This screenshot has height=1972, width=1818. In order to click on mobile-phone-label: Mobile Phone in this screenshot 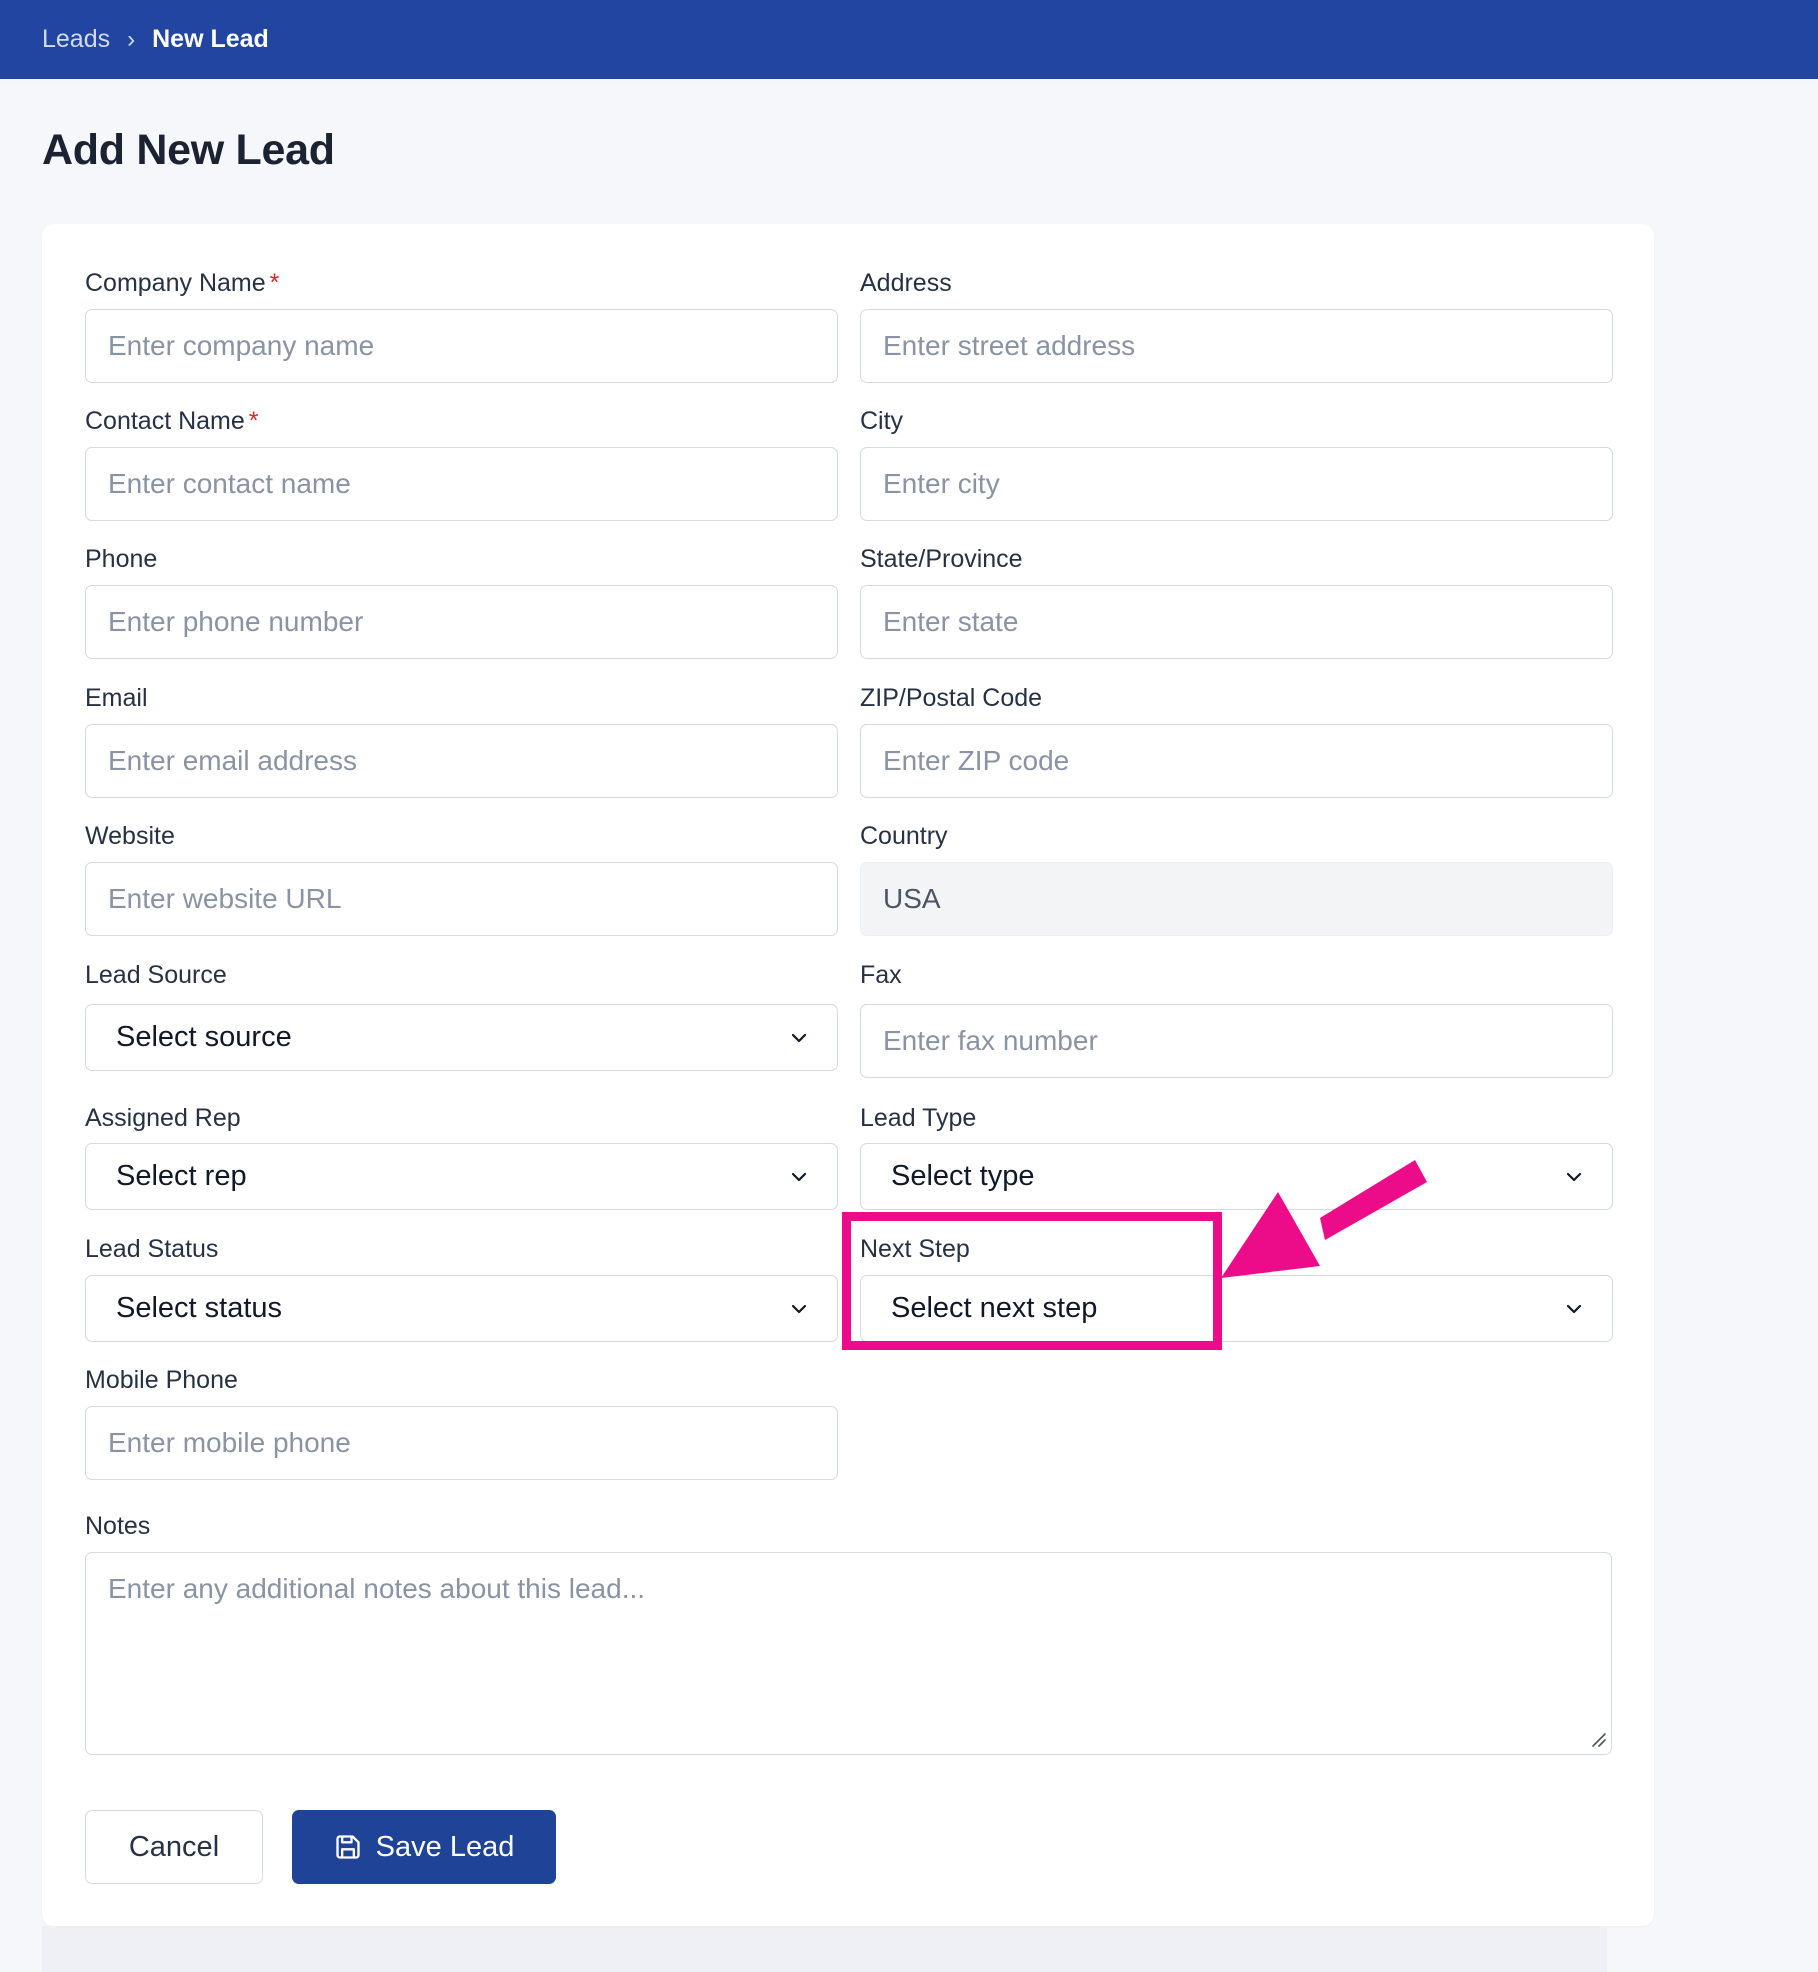, I will do `click(161, 1380)`.